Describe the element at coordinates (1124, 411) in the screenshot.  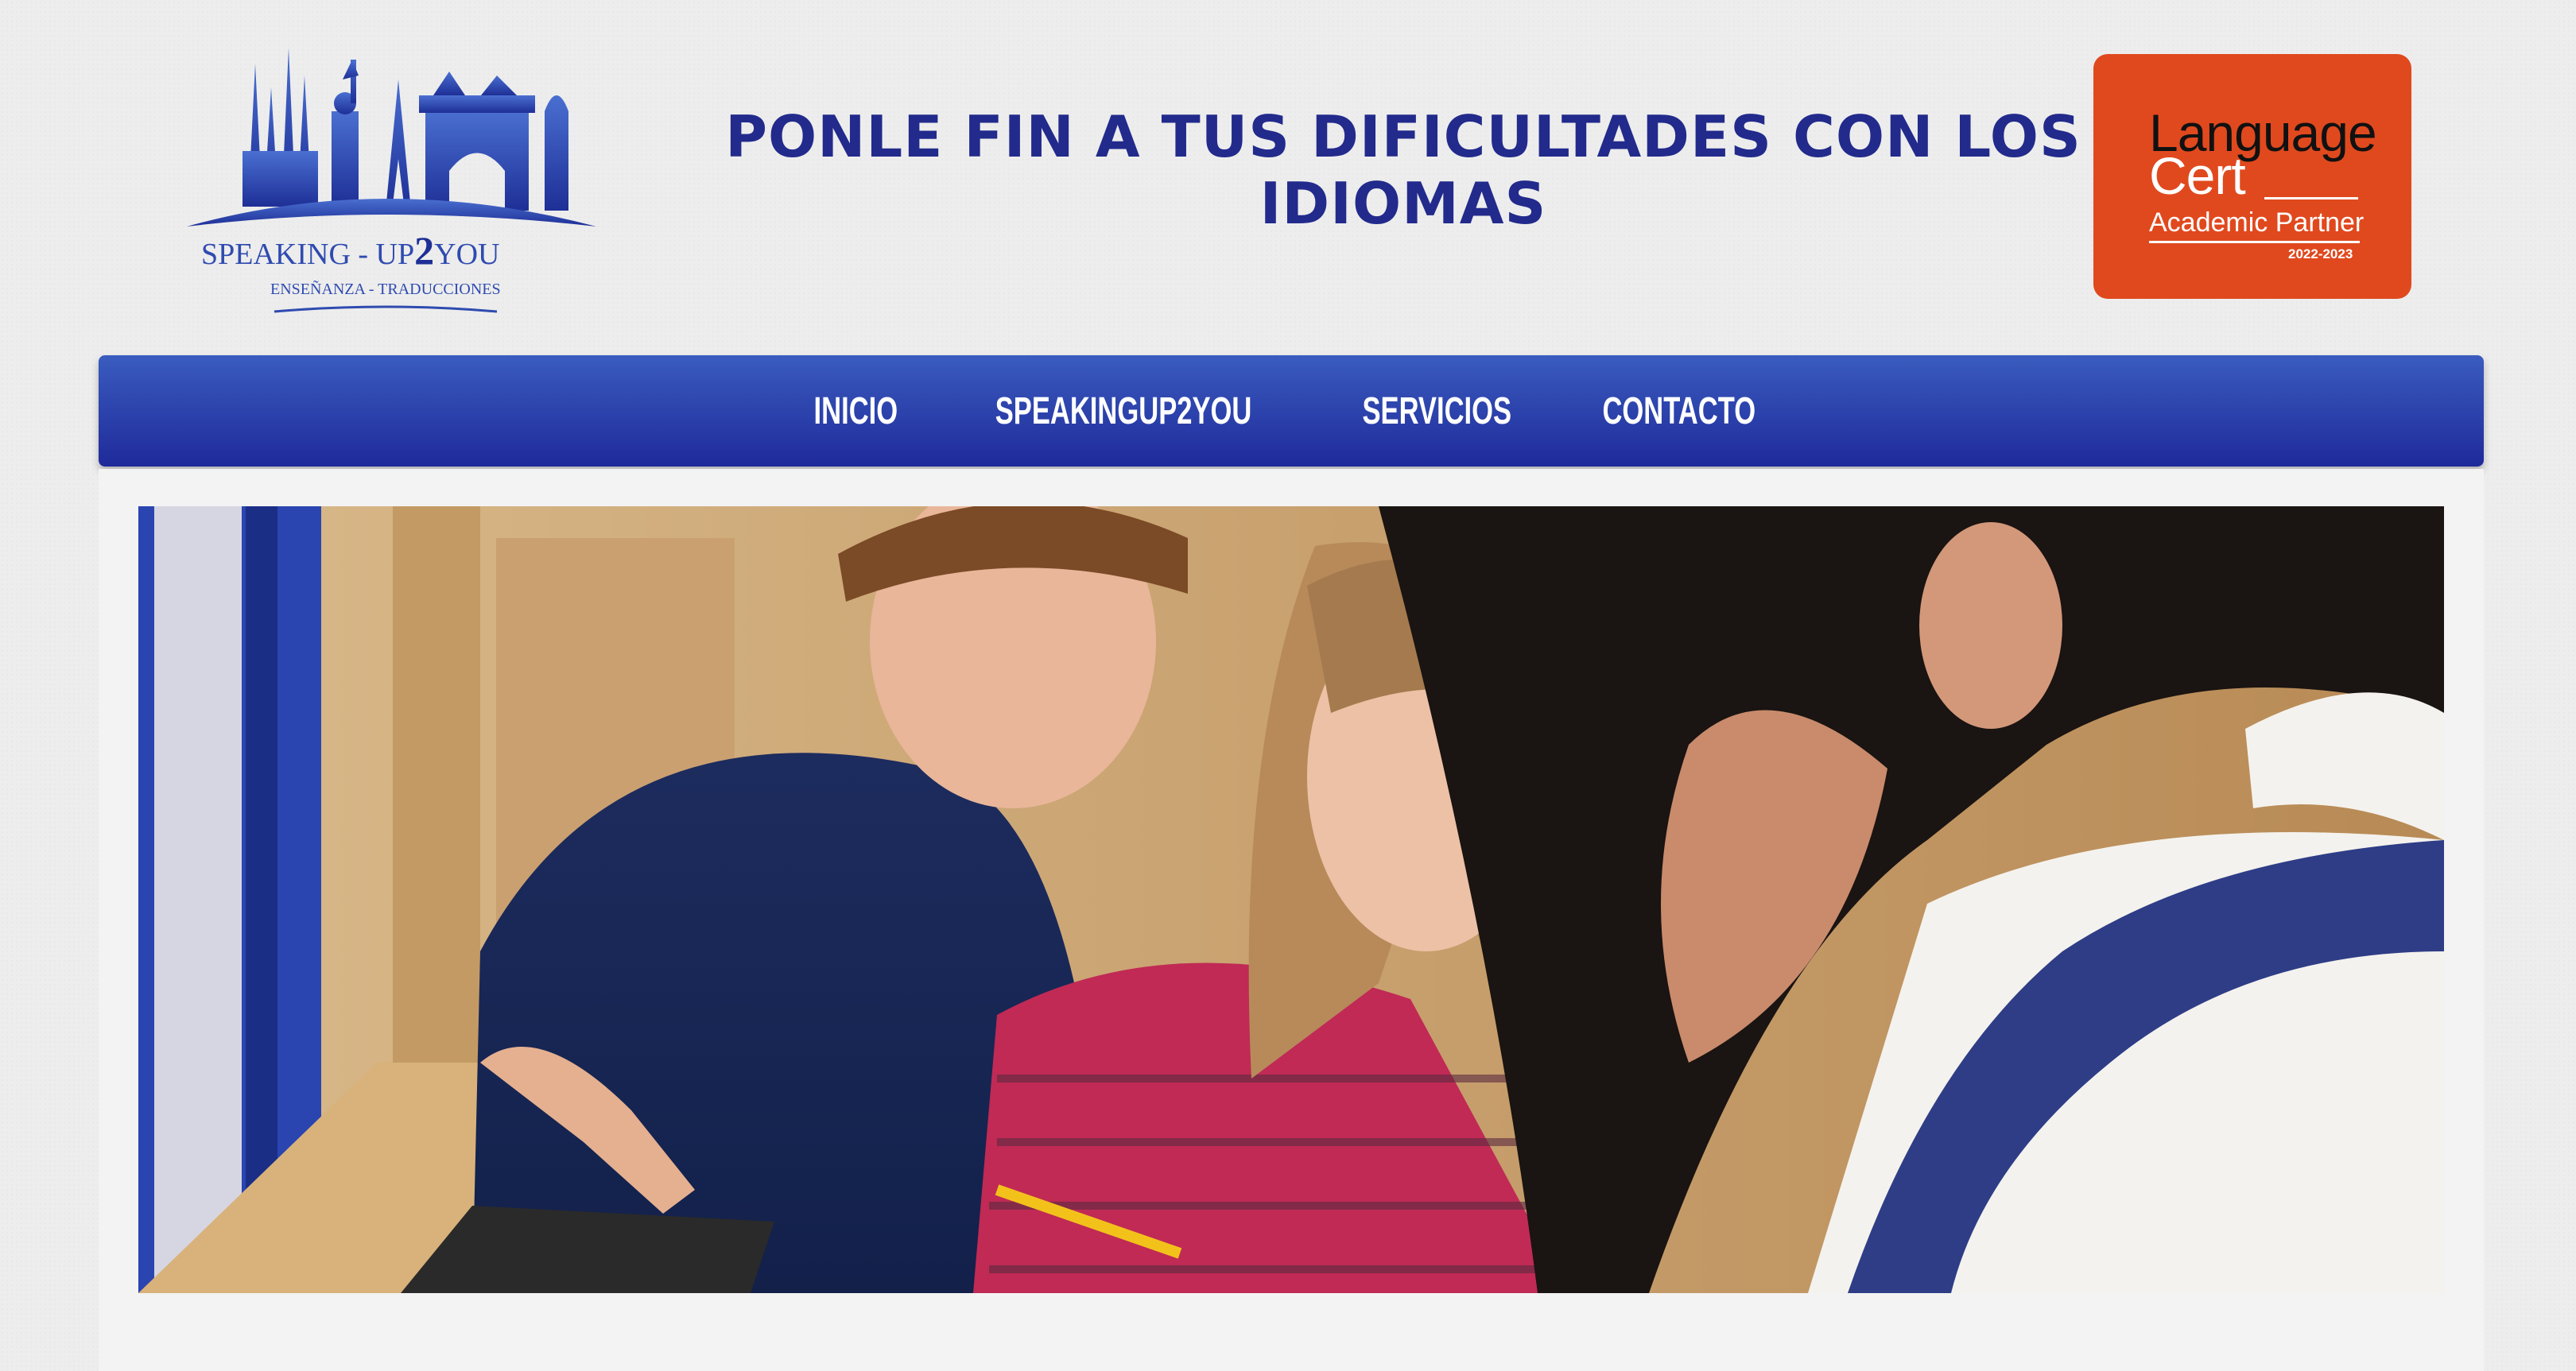
I see `nav-item-speakingup2you: SPEAKINGUP2YOU` at that location.